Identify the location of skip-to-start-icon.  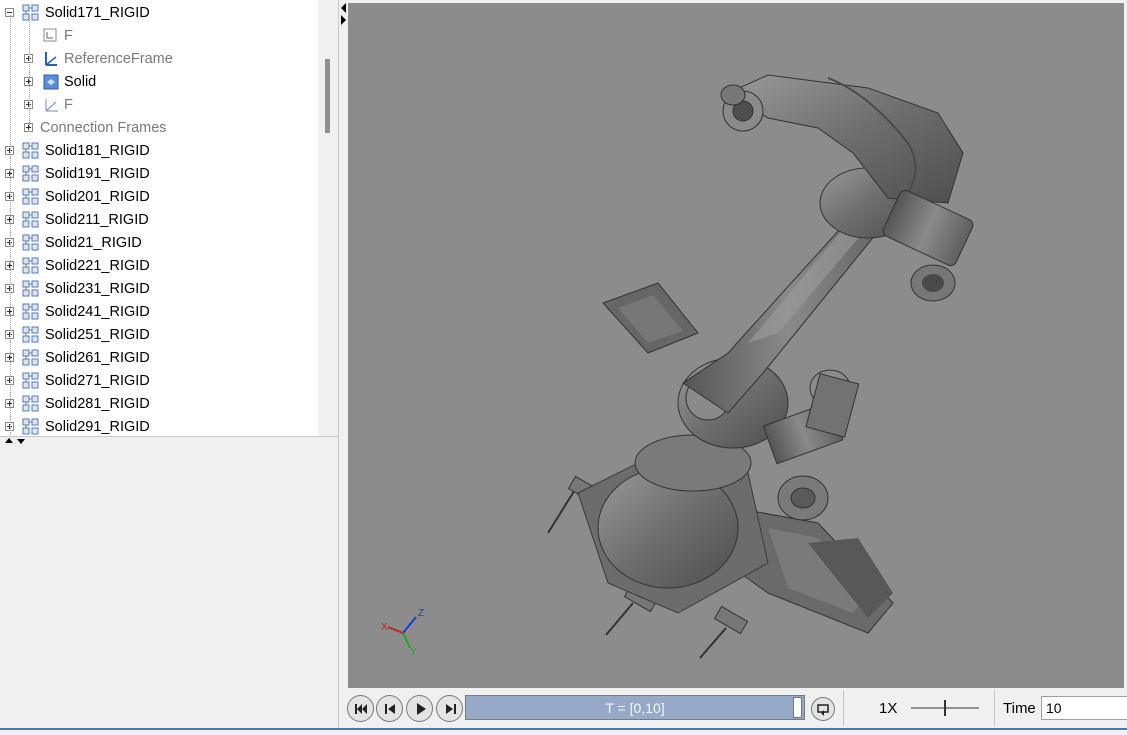
(361, 709).